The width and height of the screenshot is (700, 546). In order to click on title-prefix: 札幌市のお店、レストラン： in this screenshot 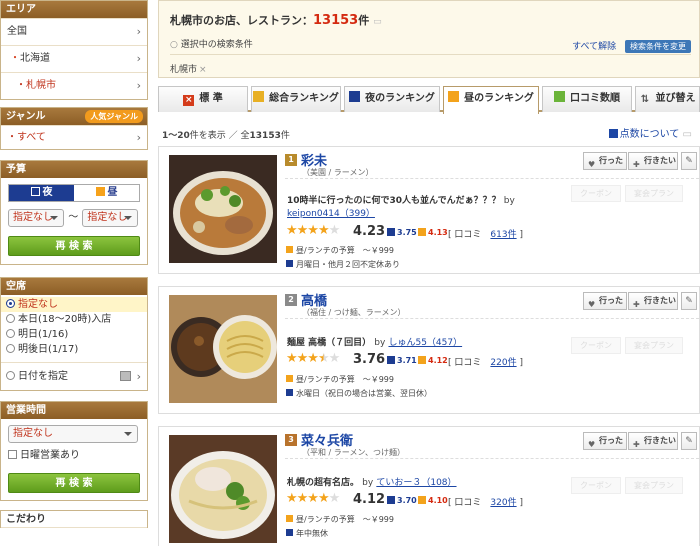, I will do `click(241, 20)`.